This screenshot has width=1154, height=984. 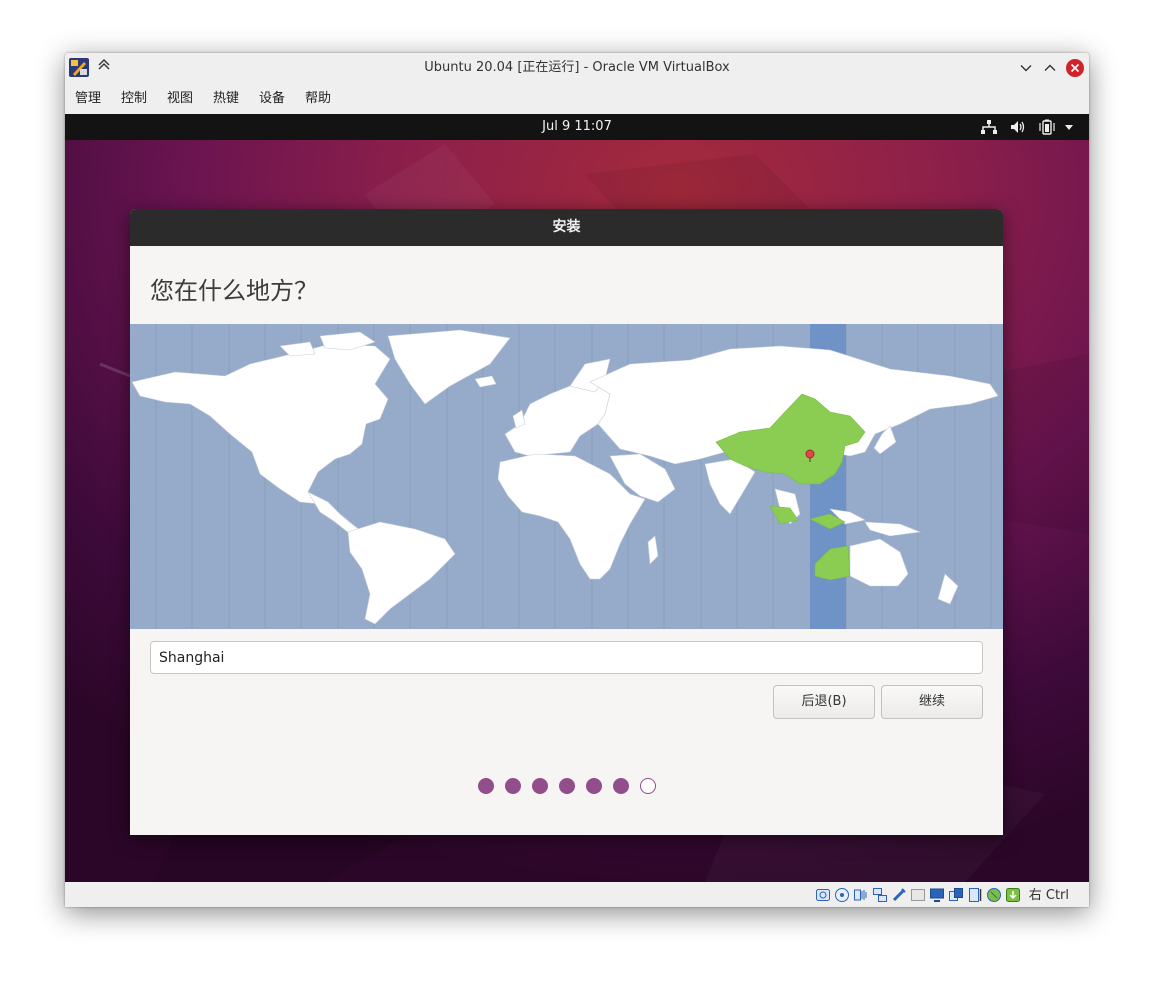 I want to click on recording-icon, so click(x=975, y=895).